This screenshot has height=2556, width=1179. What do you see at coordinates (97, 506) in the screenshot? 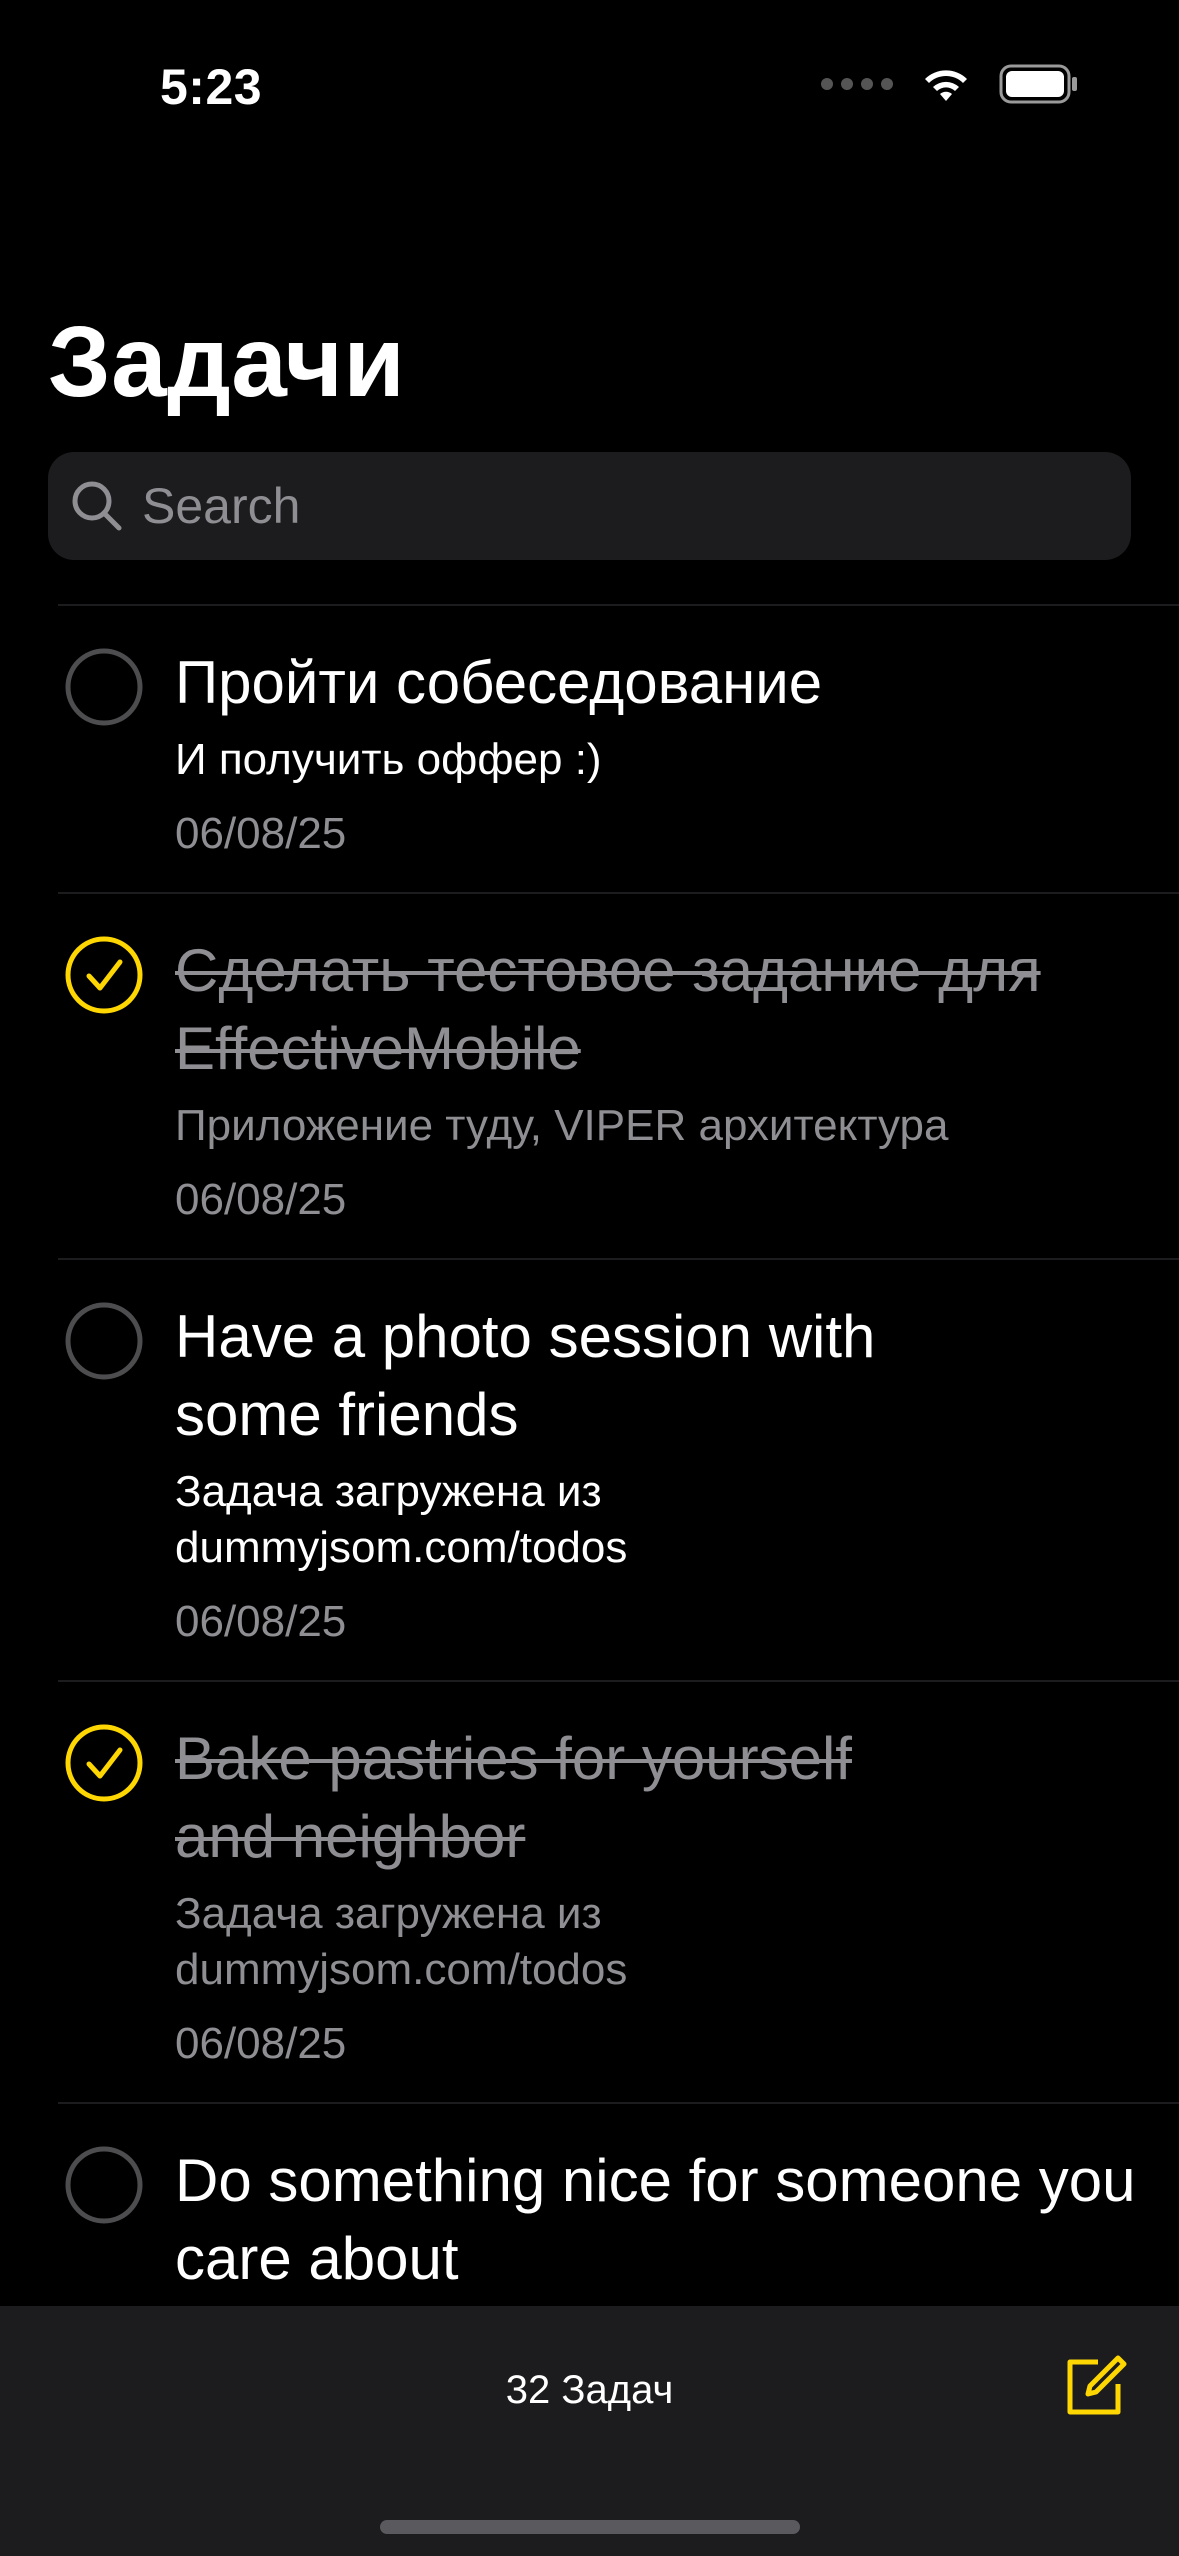
I see `search-icon` at bounding box center [97, 506].